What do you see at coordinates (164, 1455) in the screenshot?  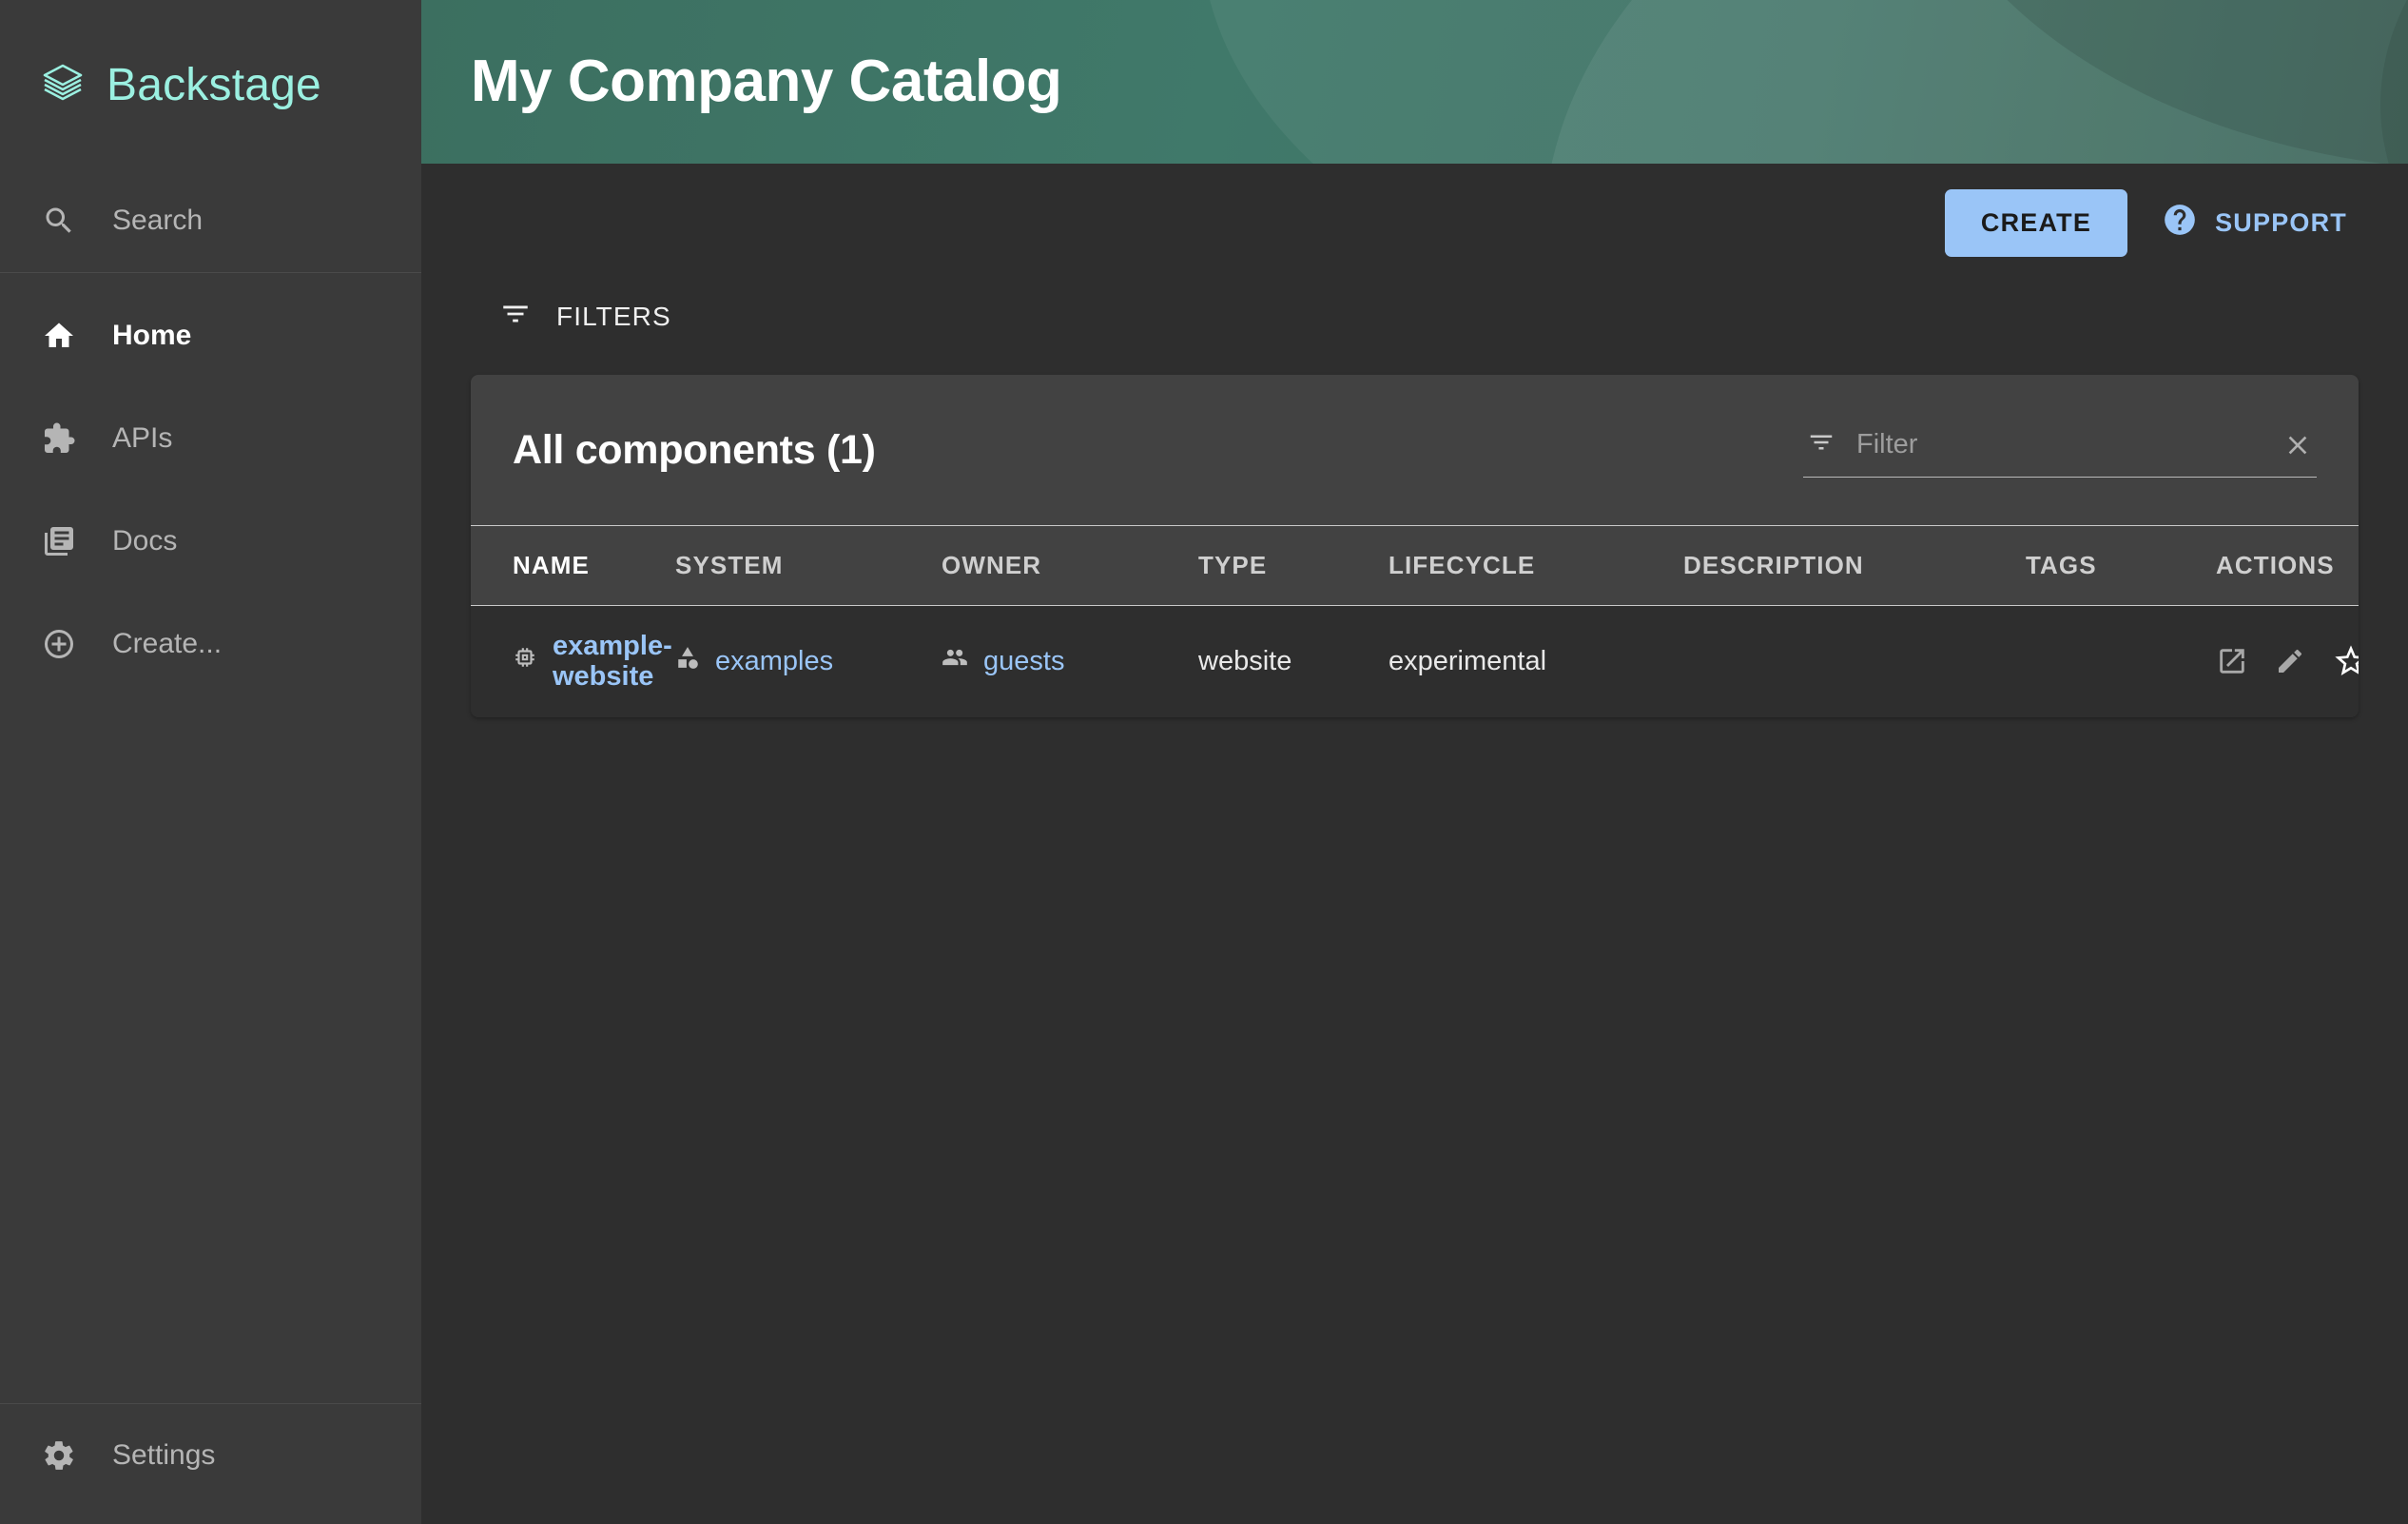 I see `sidebar-item-label-settings: Settings` at bounding box center [164, 1455].